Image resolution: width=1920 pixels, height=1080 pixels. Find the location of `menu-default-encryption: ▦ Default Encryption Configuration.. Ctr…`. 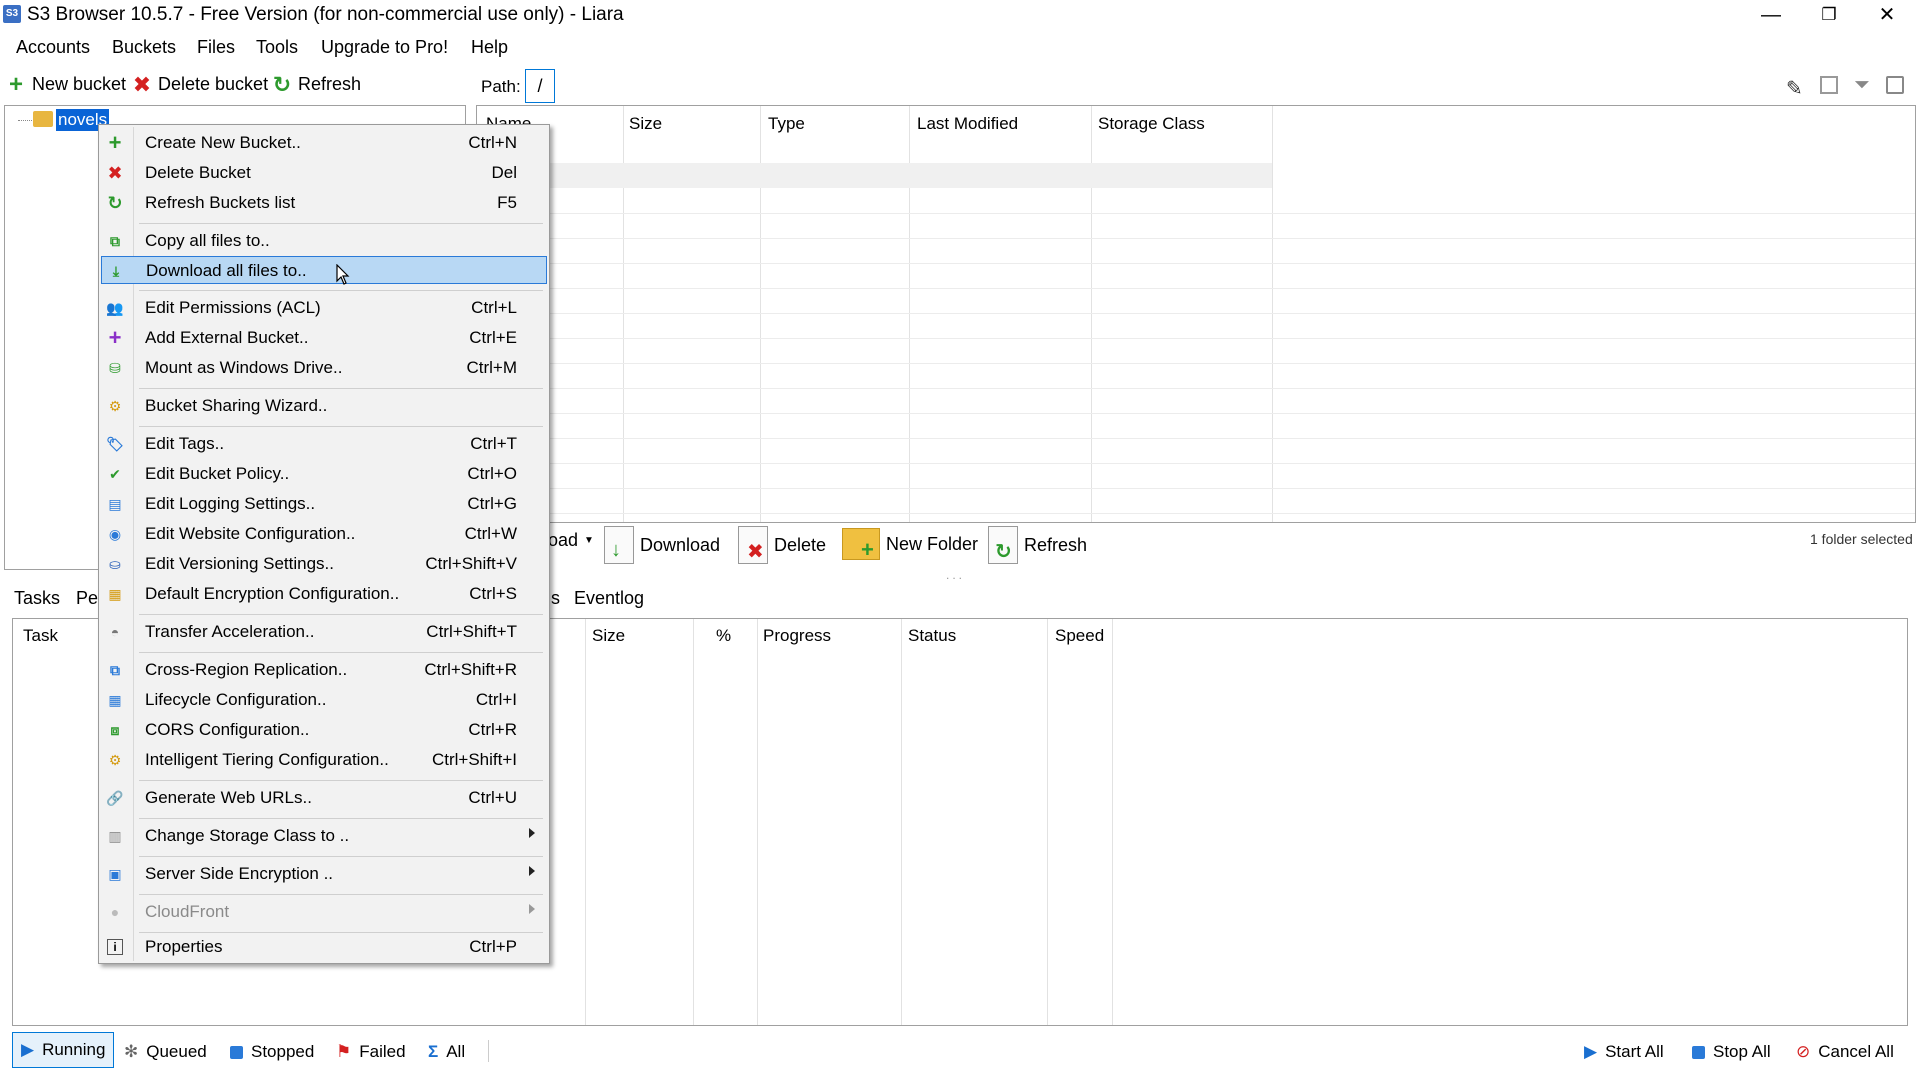

menu-default-encryption: ▦ Default Encryption Configuration.. Ctr… is located at coordinates (324, 594).